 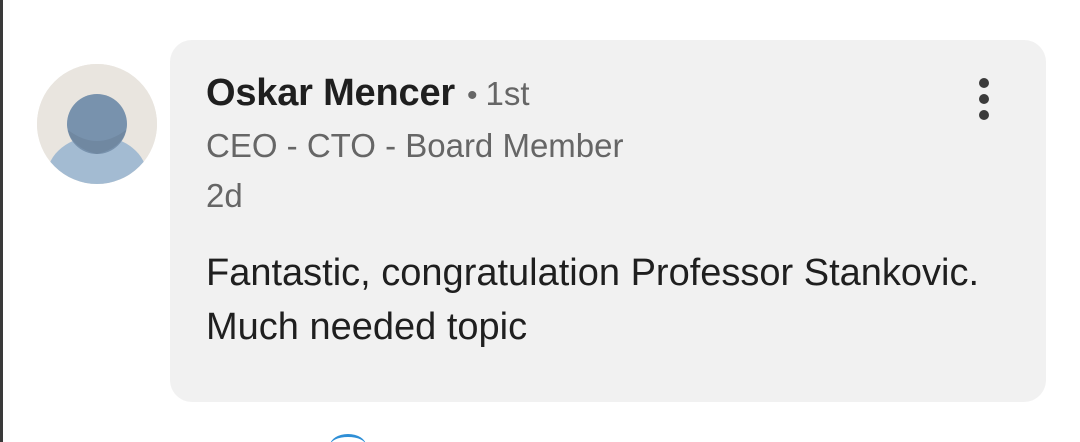 I want to click on partial-icon, so click(x=348, y=438).